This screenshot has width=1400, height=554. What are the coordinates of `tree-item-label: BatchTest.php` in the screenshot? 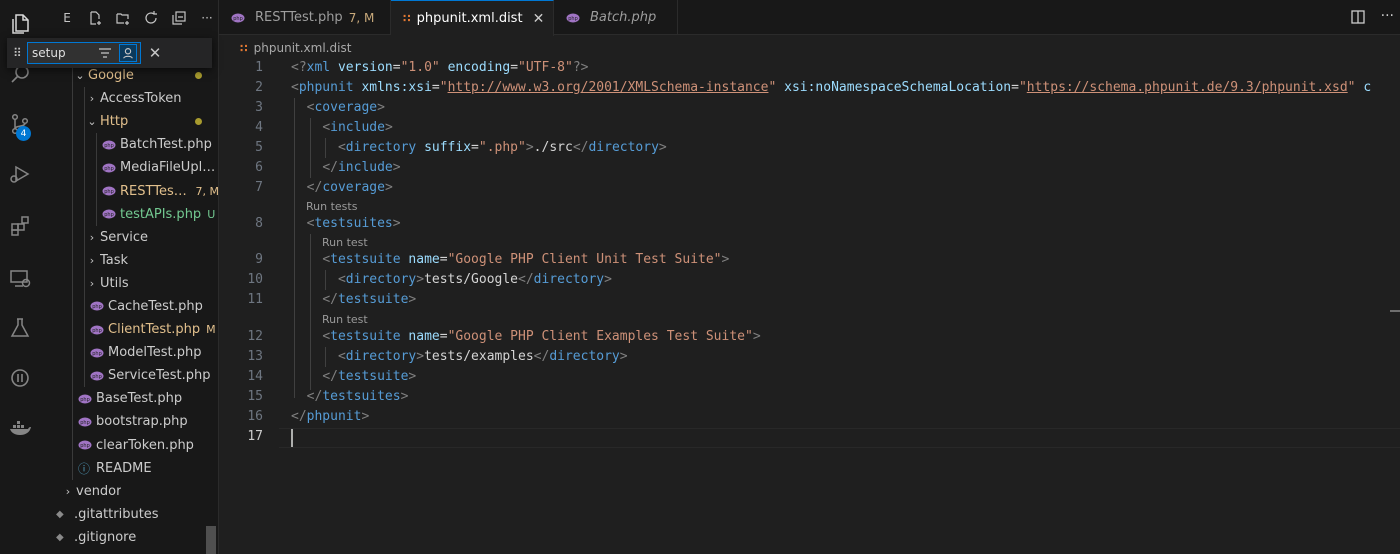 It's located at (166, 145).